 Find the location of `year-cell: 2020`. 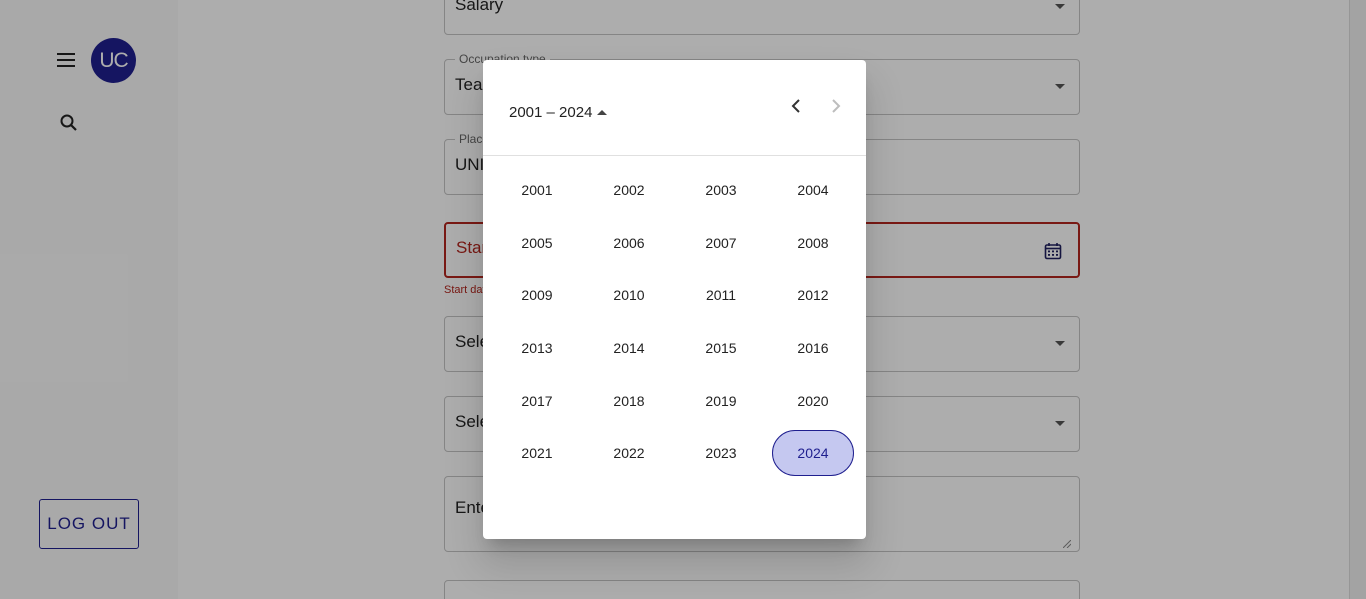

year-cell: 2020 is located at coordinates (813, 401).